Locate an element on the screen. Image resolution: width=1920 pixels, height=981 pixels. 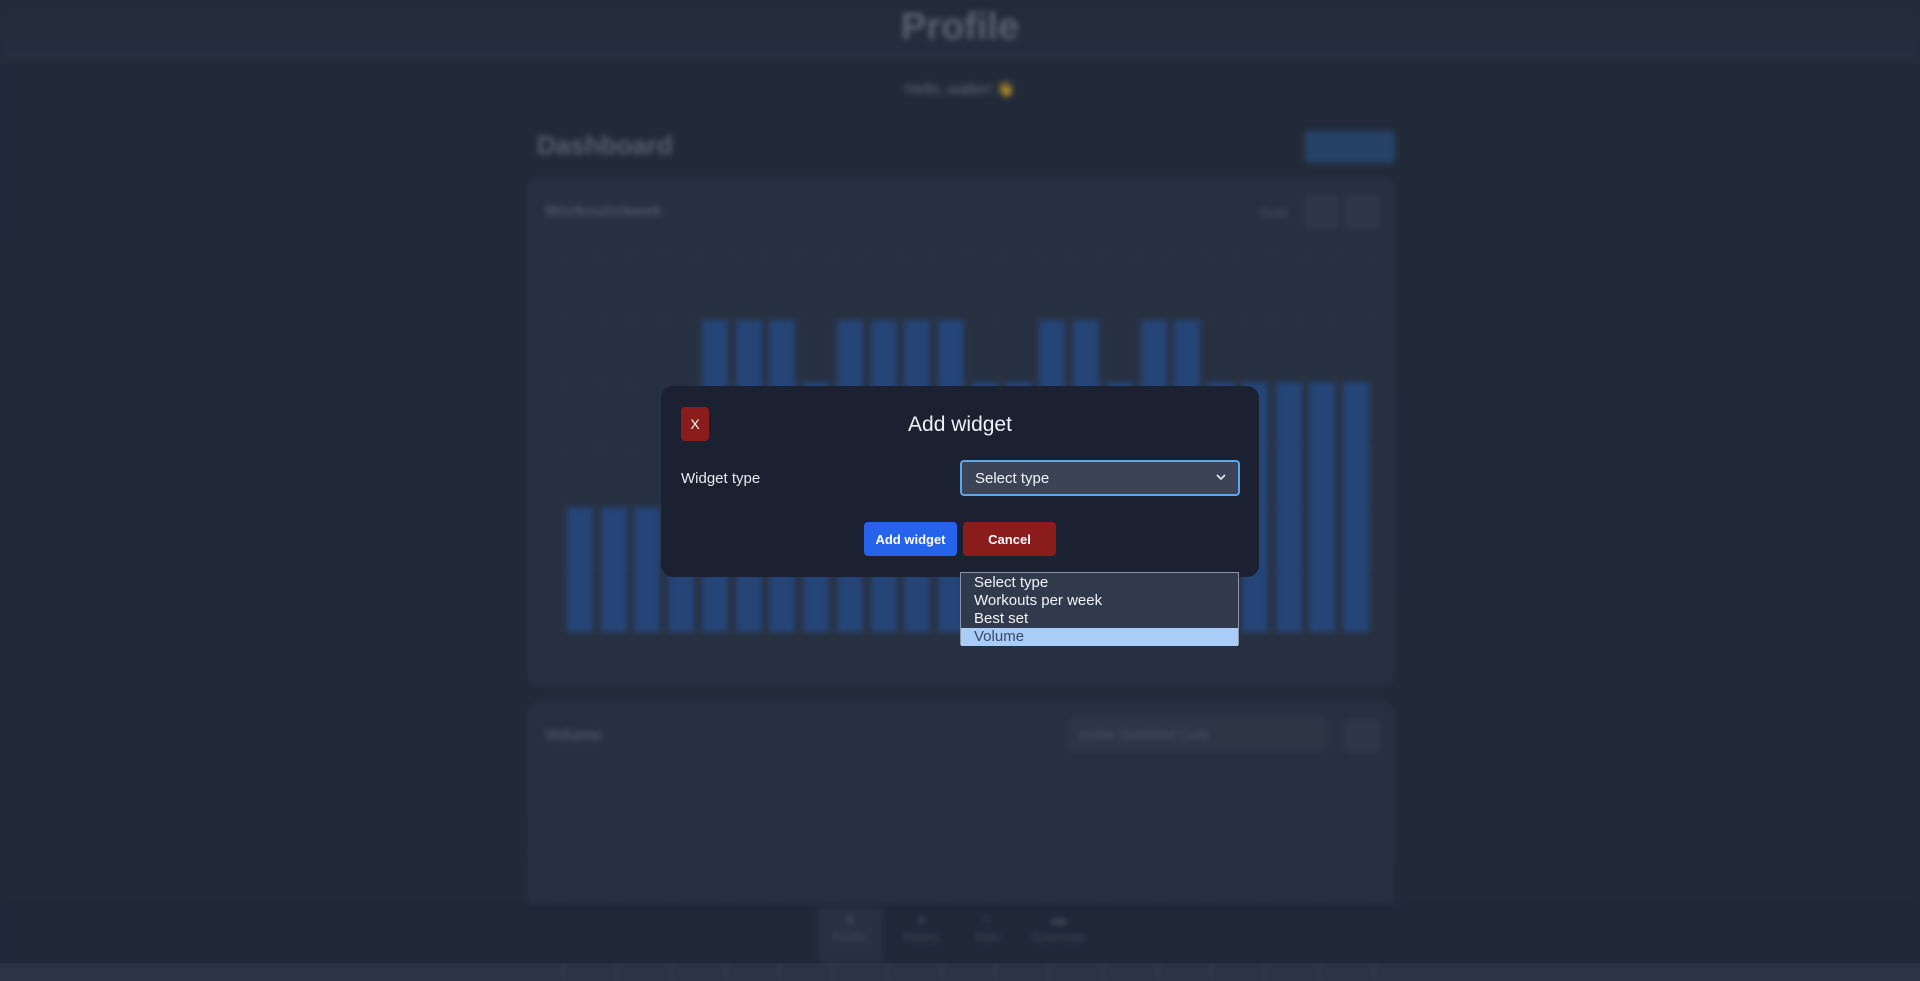
chevron-down-icon is located at coordinates (1221, 477).